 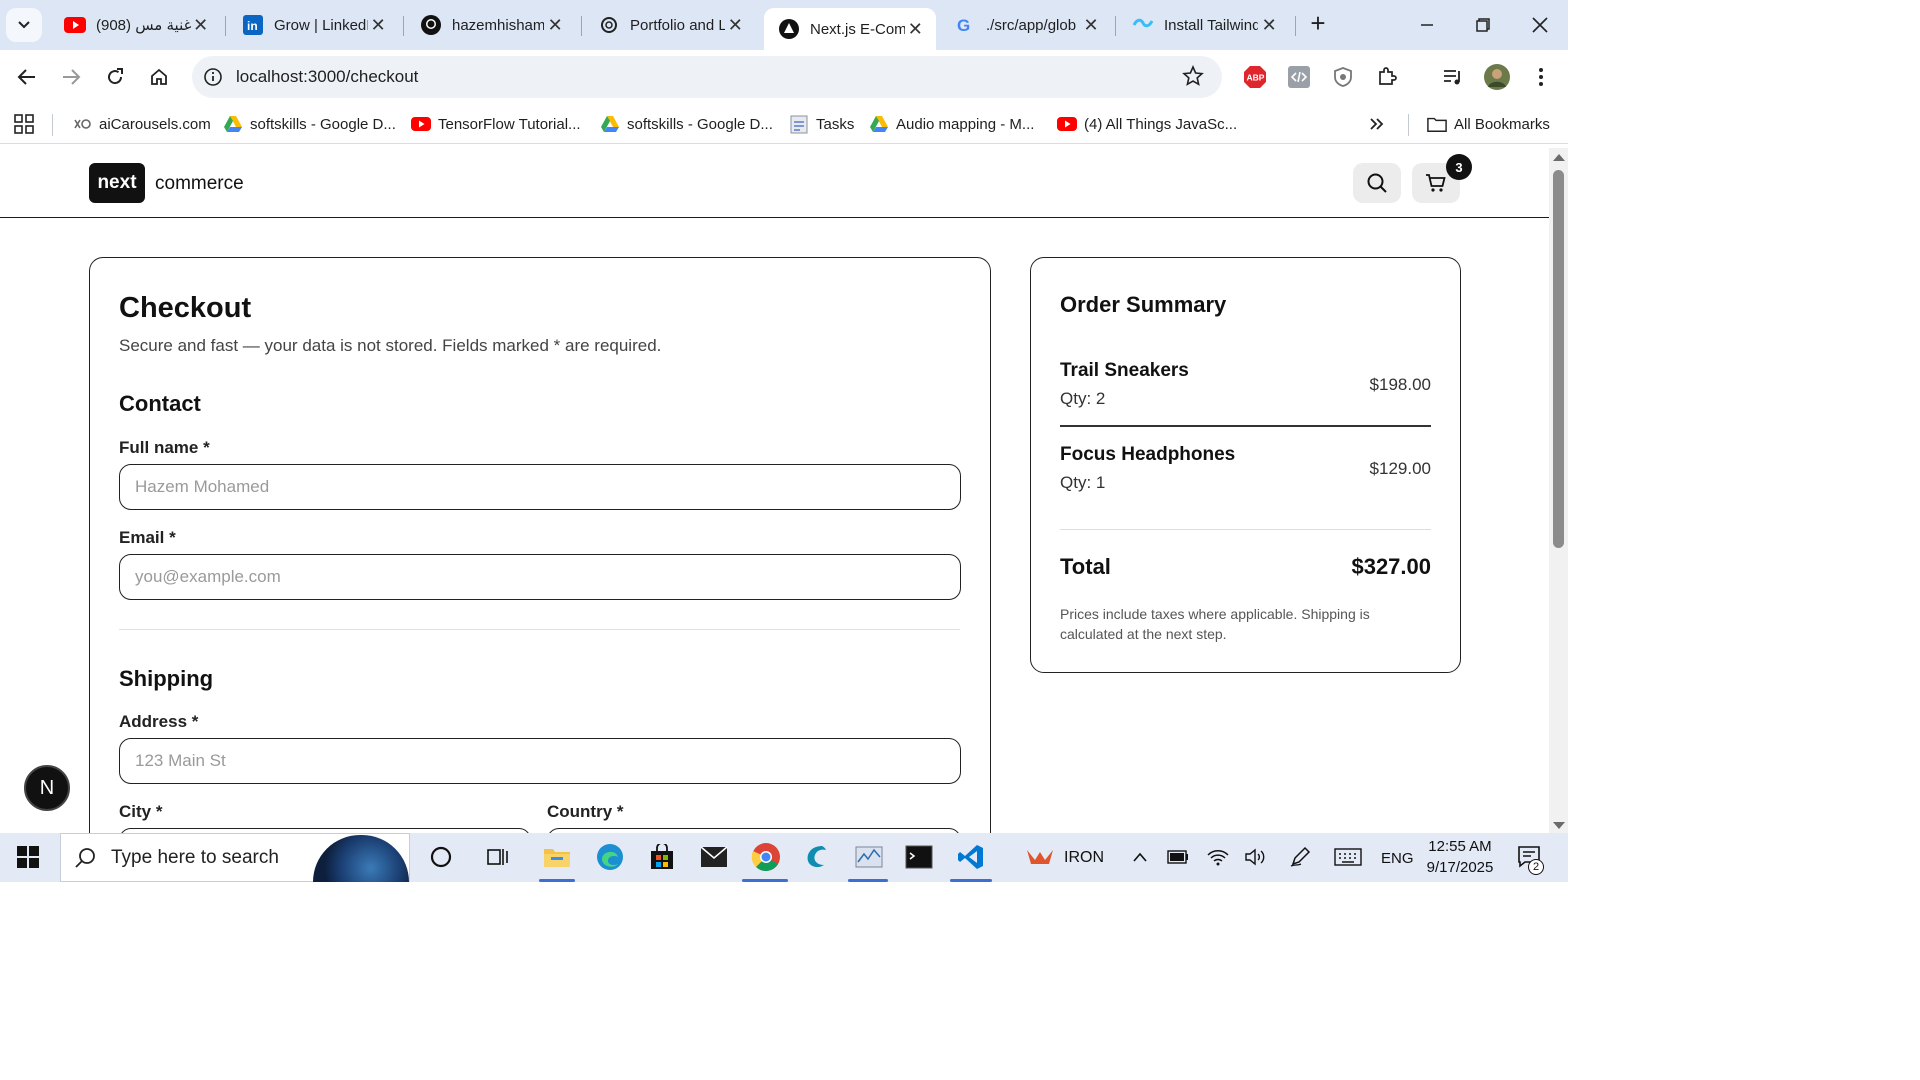 I want to click on vscode-button, so click(x=971, y=857).